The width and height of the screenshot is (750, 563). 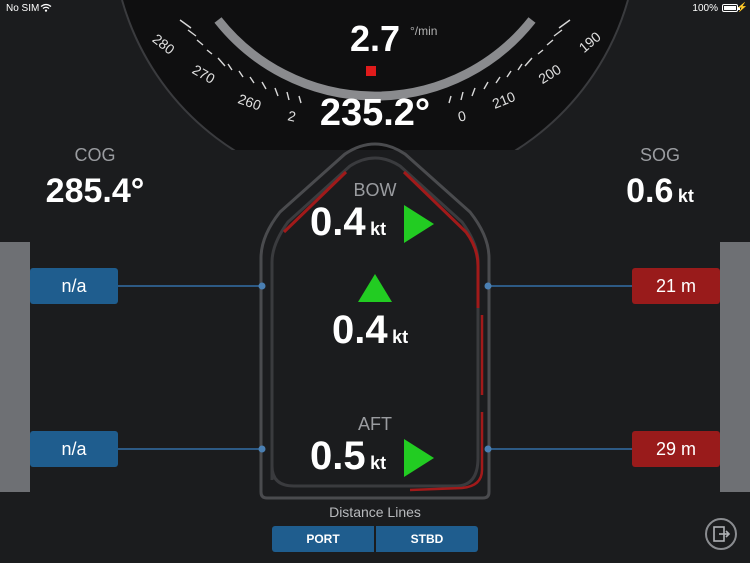 What do you see at coordinates (427, 539) in the screenshot?
I see `stbd-toggle-button: STBD` at bounding box center [427, 539].